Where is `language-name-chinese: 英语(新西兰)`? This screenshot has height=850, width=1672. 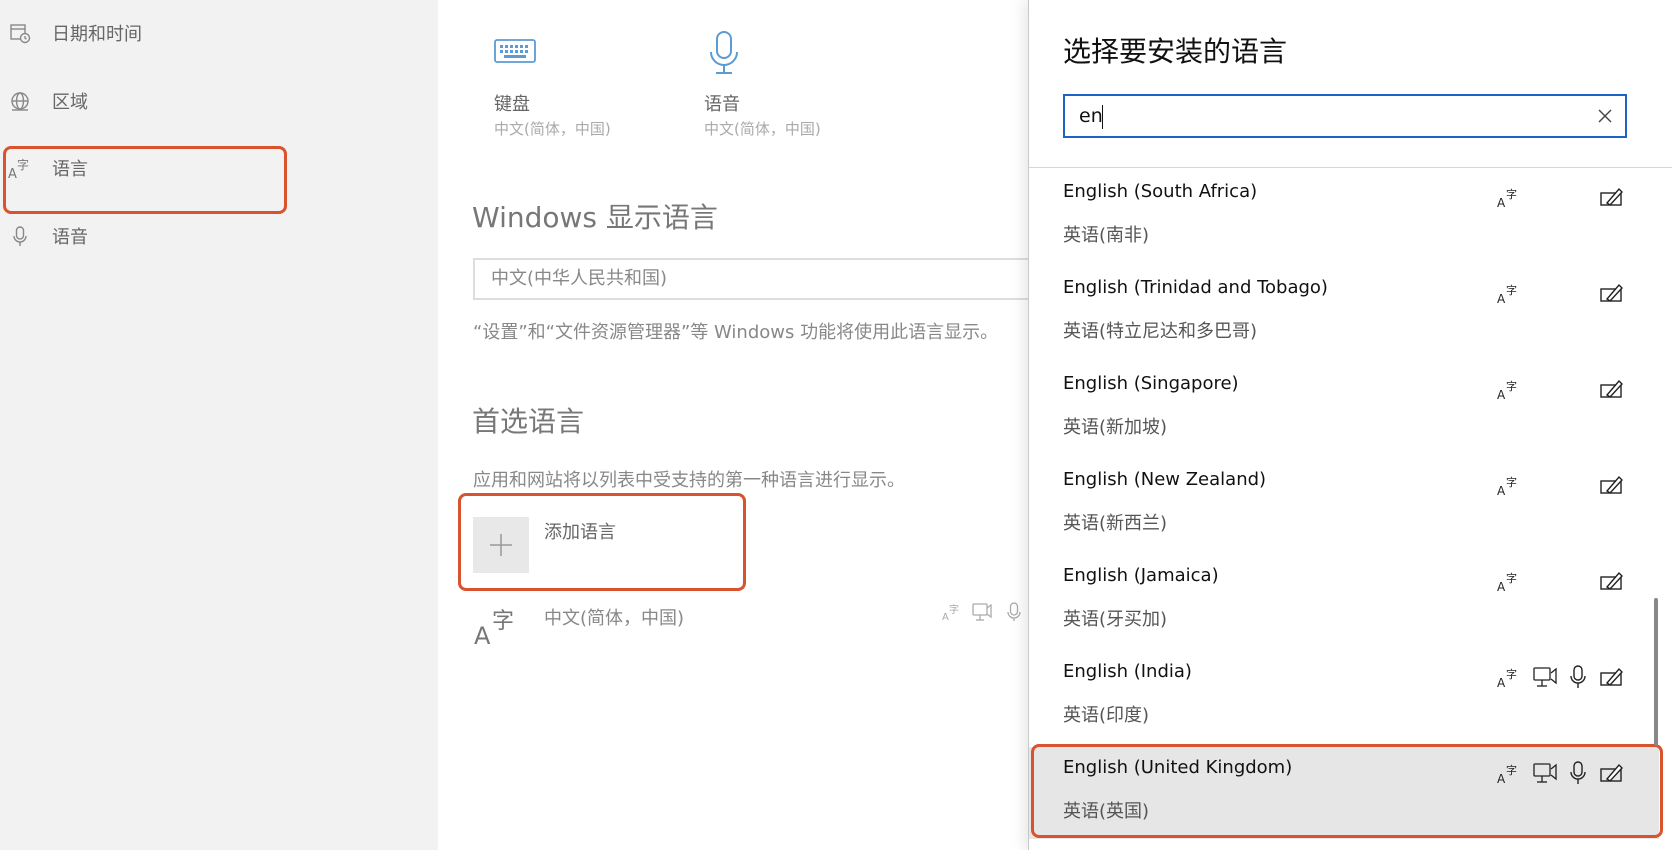
language-name-chinese: 英语(新西兰) is located at coordinates (1115, 523).